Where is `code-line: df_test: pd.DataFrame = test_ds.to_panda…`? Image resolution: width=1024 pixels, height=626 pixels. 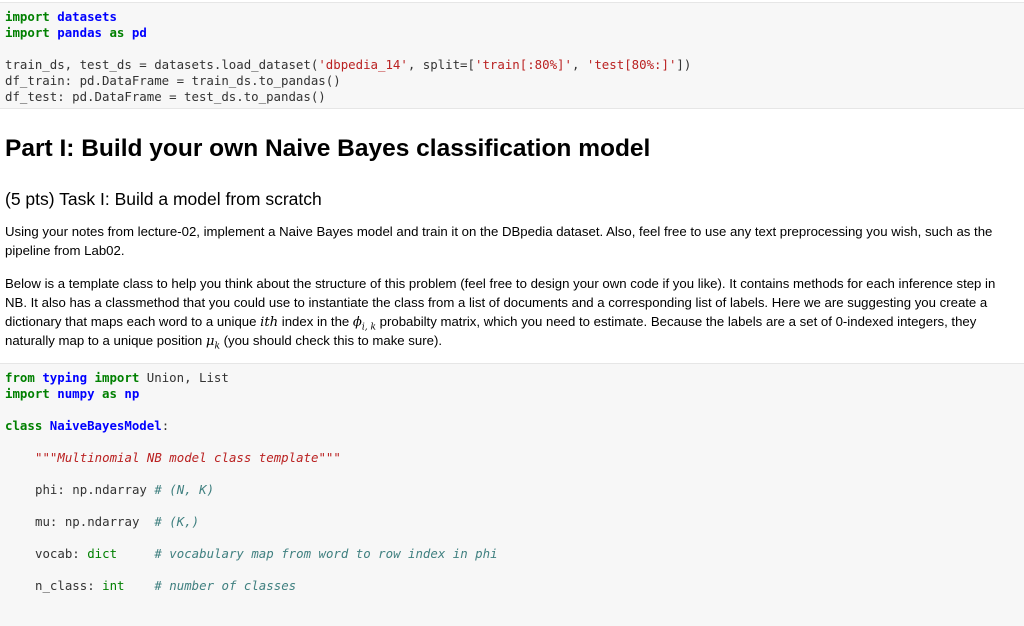
code-line: df_test: pd.DataFrame = test_ds.to_panda… is located at coordinates (165, 96).